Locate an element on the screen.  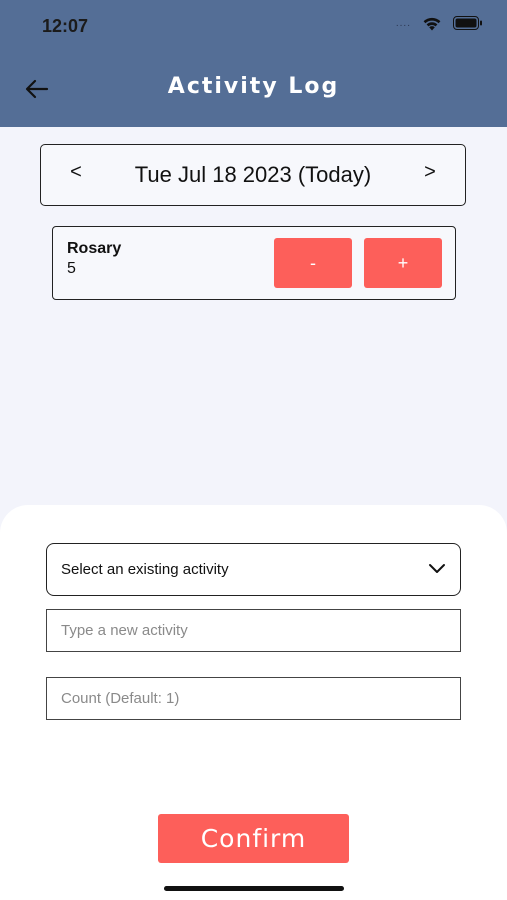
battery-icon is located at coordinates (467, 23).